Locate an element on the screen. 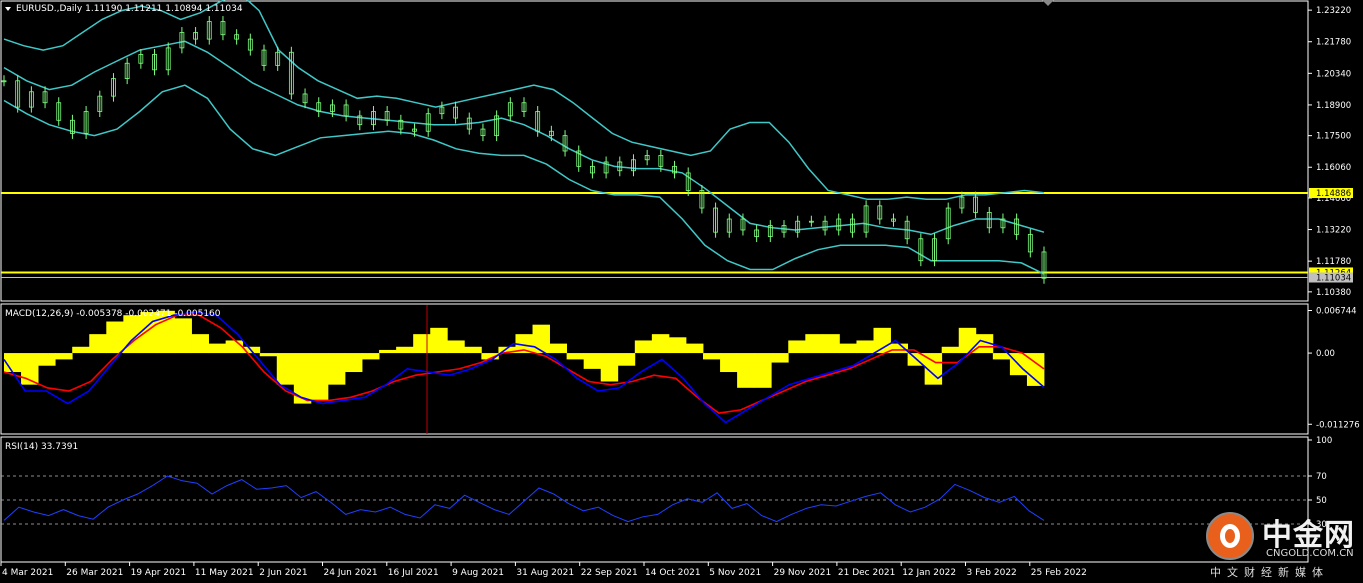 The height and width of the screenshot is (583, 1363). rsi-tick-label: 50 is located at coordinates (1321, 501).